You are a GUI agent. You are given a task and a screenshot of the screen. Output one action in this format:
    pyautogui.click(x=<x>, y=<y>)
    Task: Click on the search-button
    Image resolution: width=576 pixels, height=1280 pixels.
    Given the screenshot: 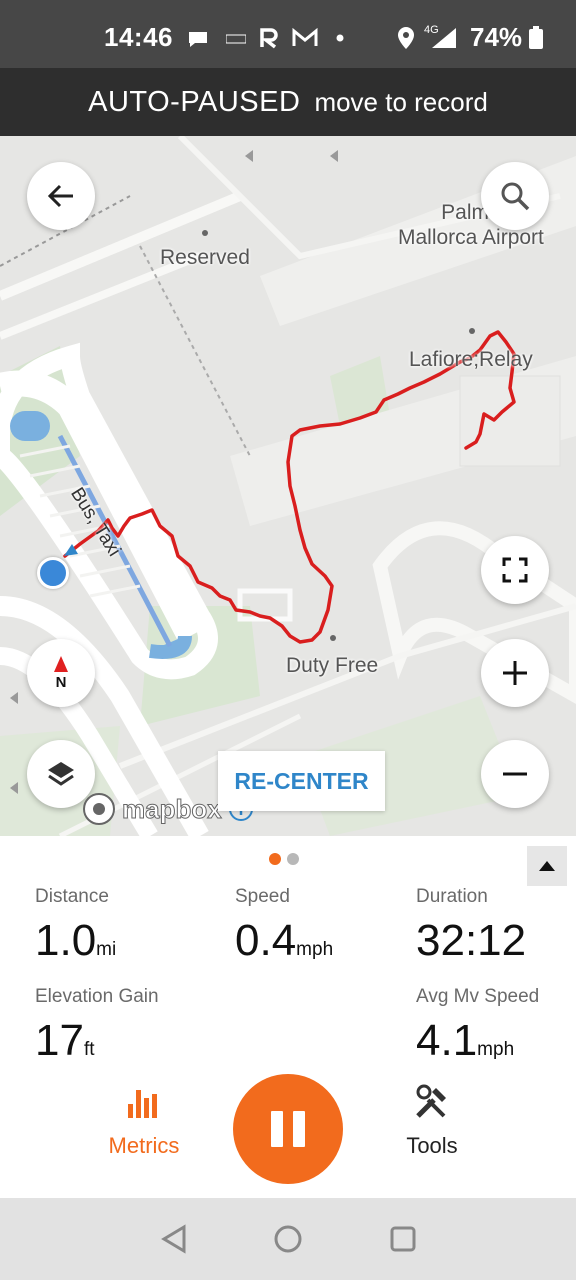 What is the action you would take?
    pyautogui.click(x=515, y=196)
    